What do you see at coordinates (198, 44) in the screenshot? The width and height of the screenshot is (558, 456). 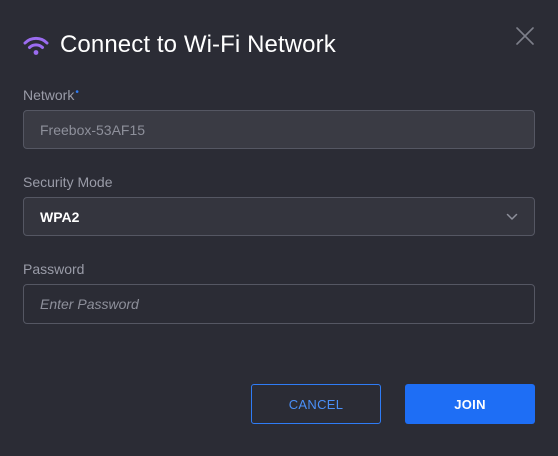 I see `dialog-title: Connect to Wi-Fi Network` at bounding box center [198, 44].